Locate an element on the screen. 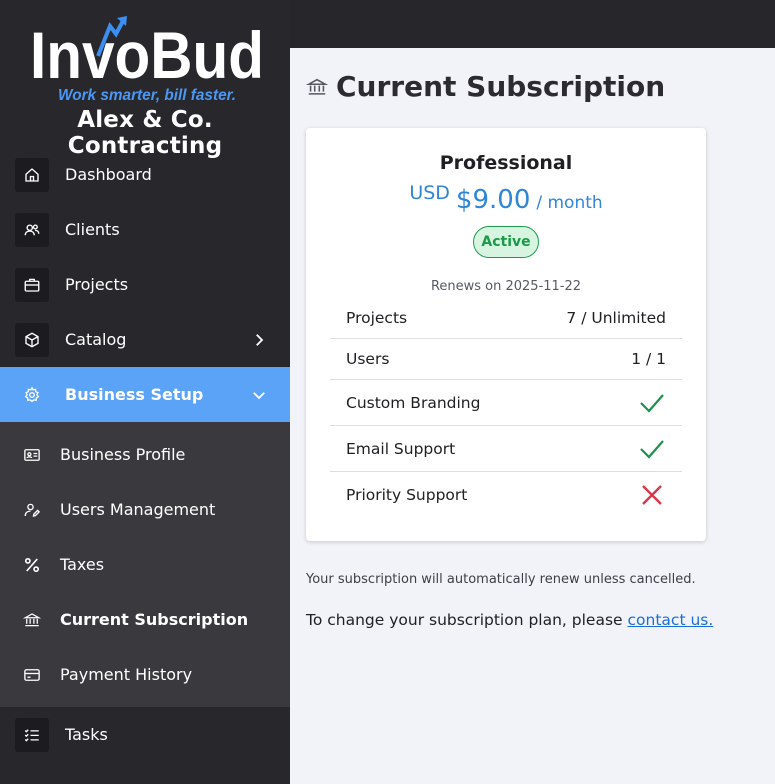 Image resolution: width=775 pixels, height=784 pixels. submenu-label: Current Subscription is located at coordinates (154, 619).